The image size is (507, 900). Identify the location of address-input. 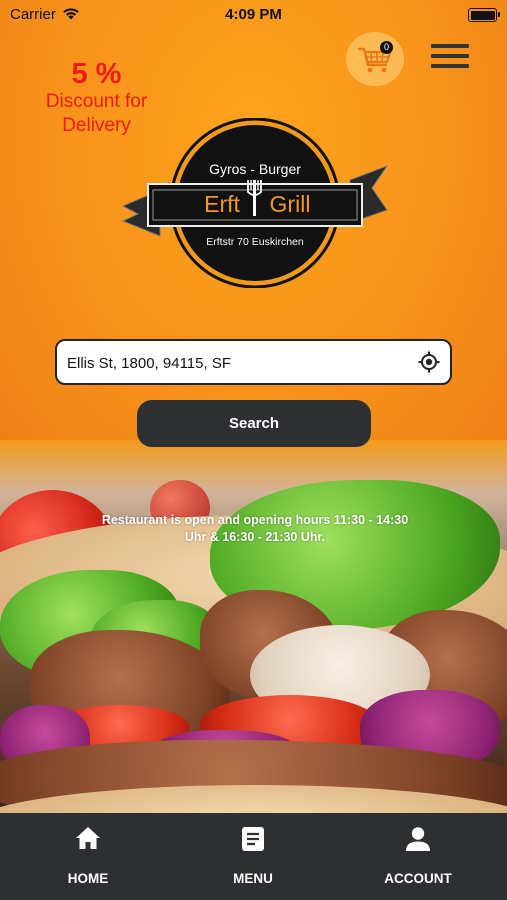
(237, 363).